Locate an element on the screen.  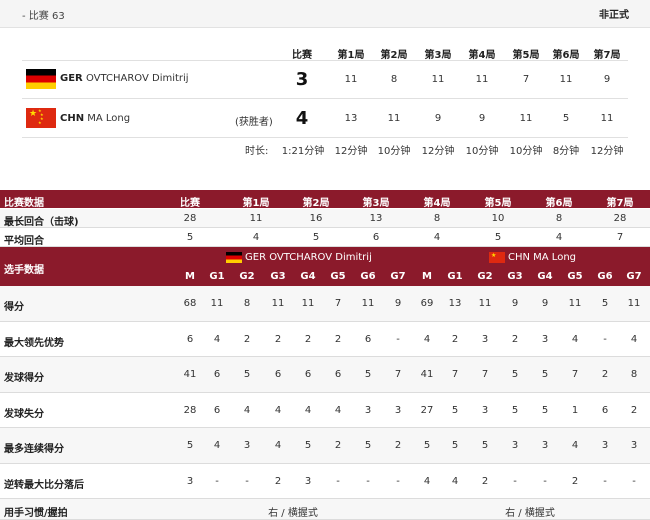
header-game-1: 第1局 is located at coordinates (351, 55).